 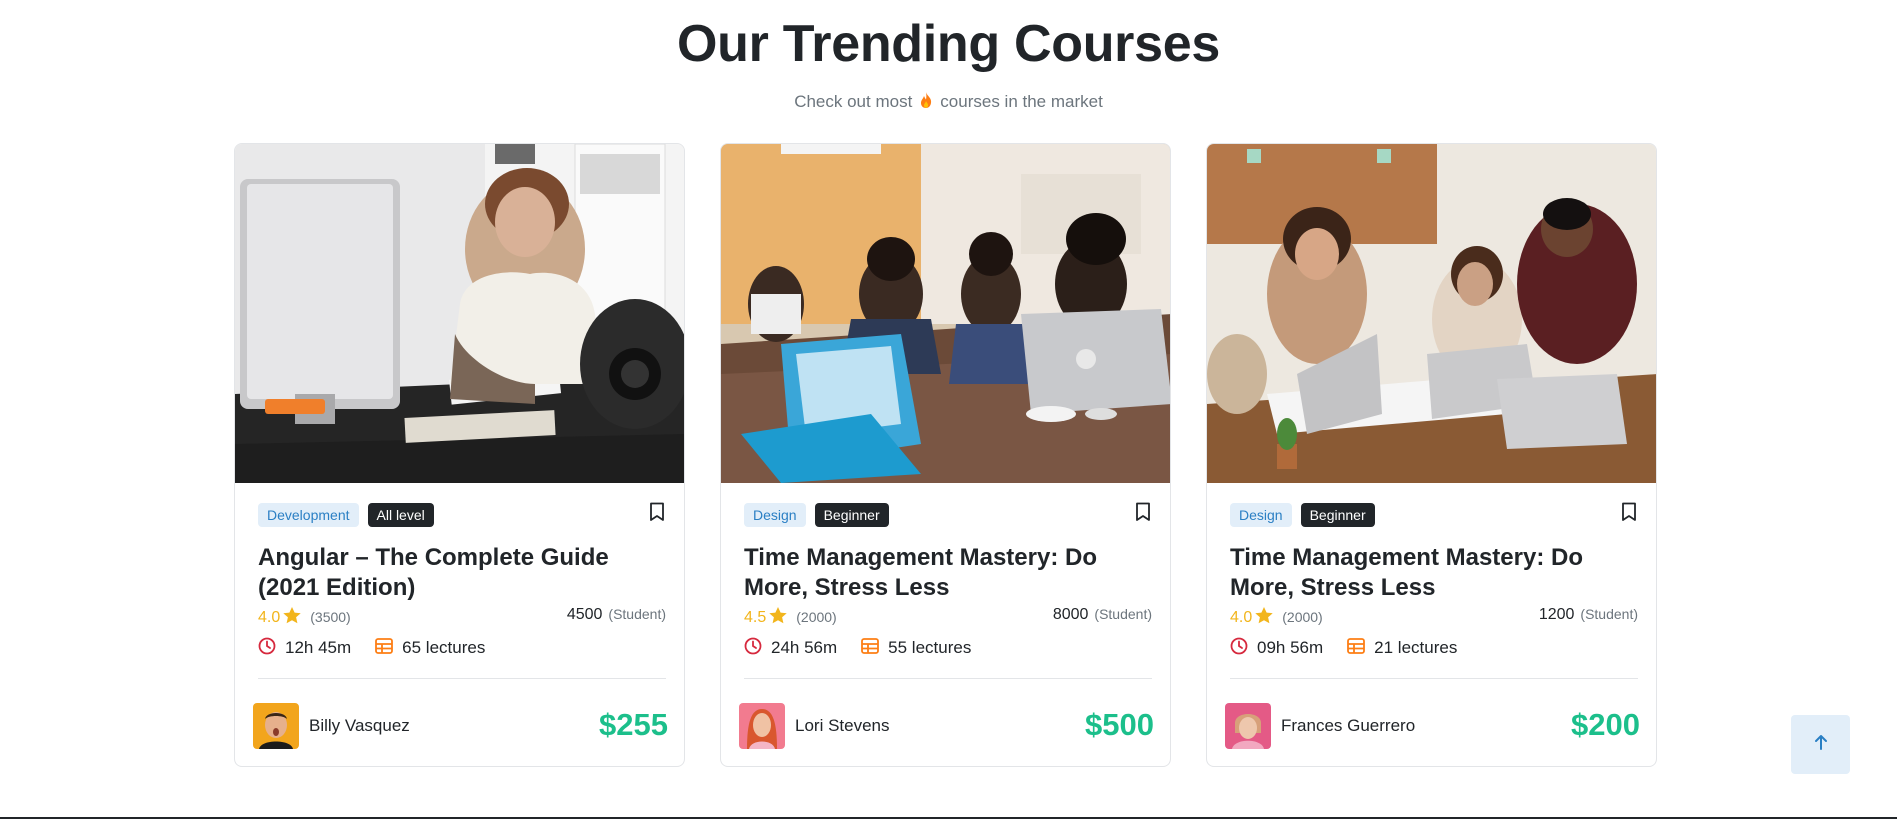 I want to click on price: $500, so click(x=1119, y=724).